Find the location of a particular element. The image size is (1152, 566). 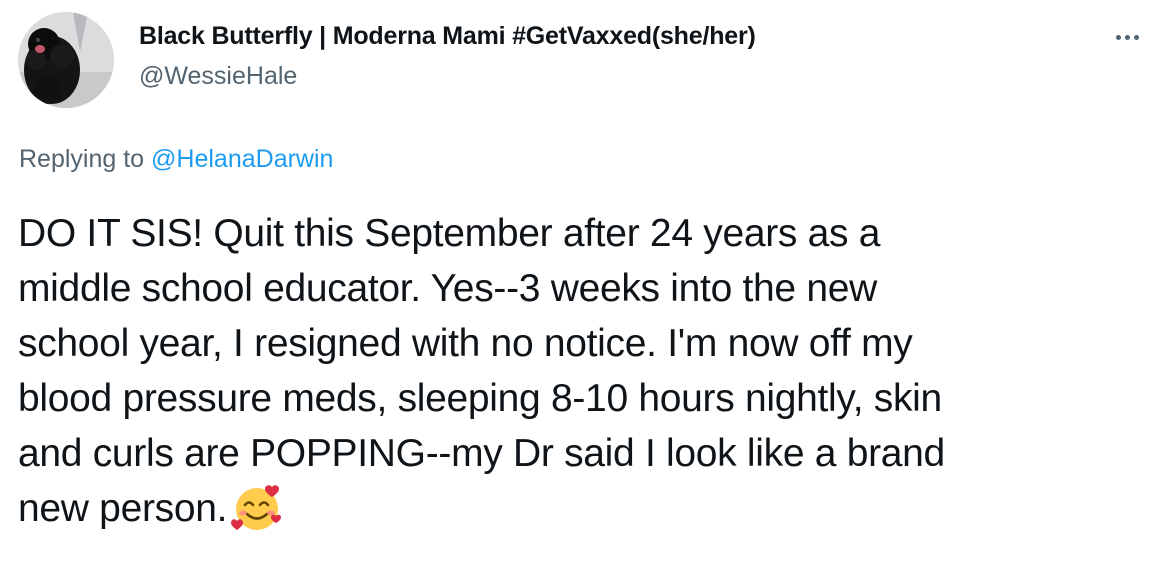

smiling-face-with-hearts-icon is located at coordinates (256, 515).